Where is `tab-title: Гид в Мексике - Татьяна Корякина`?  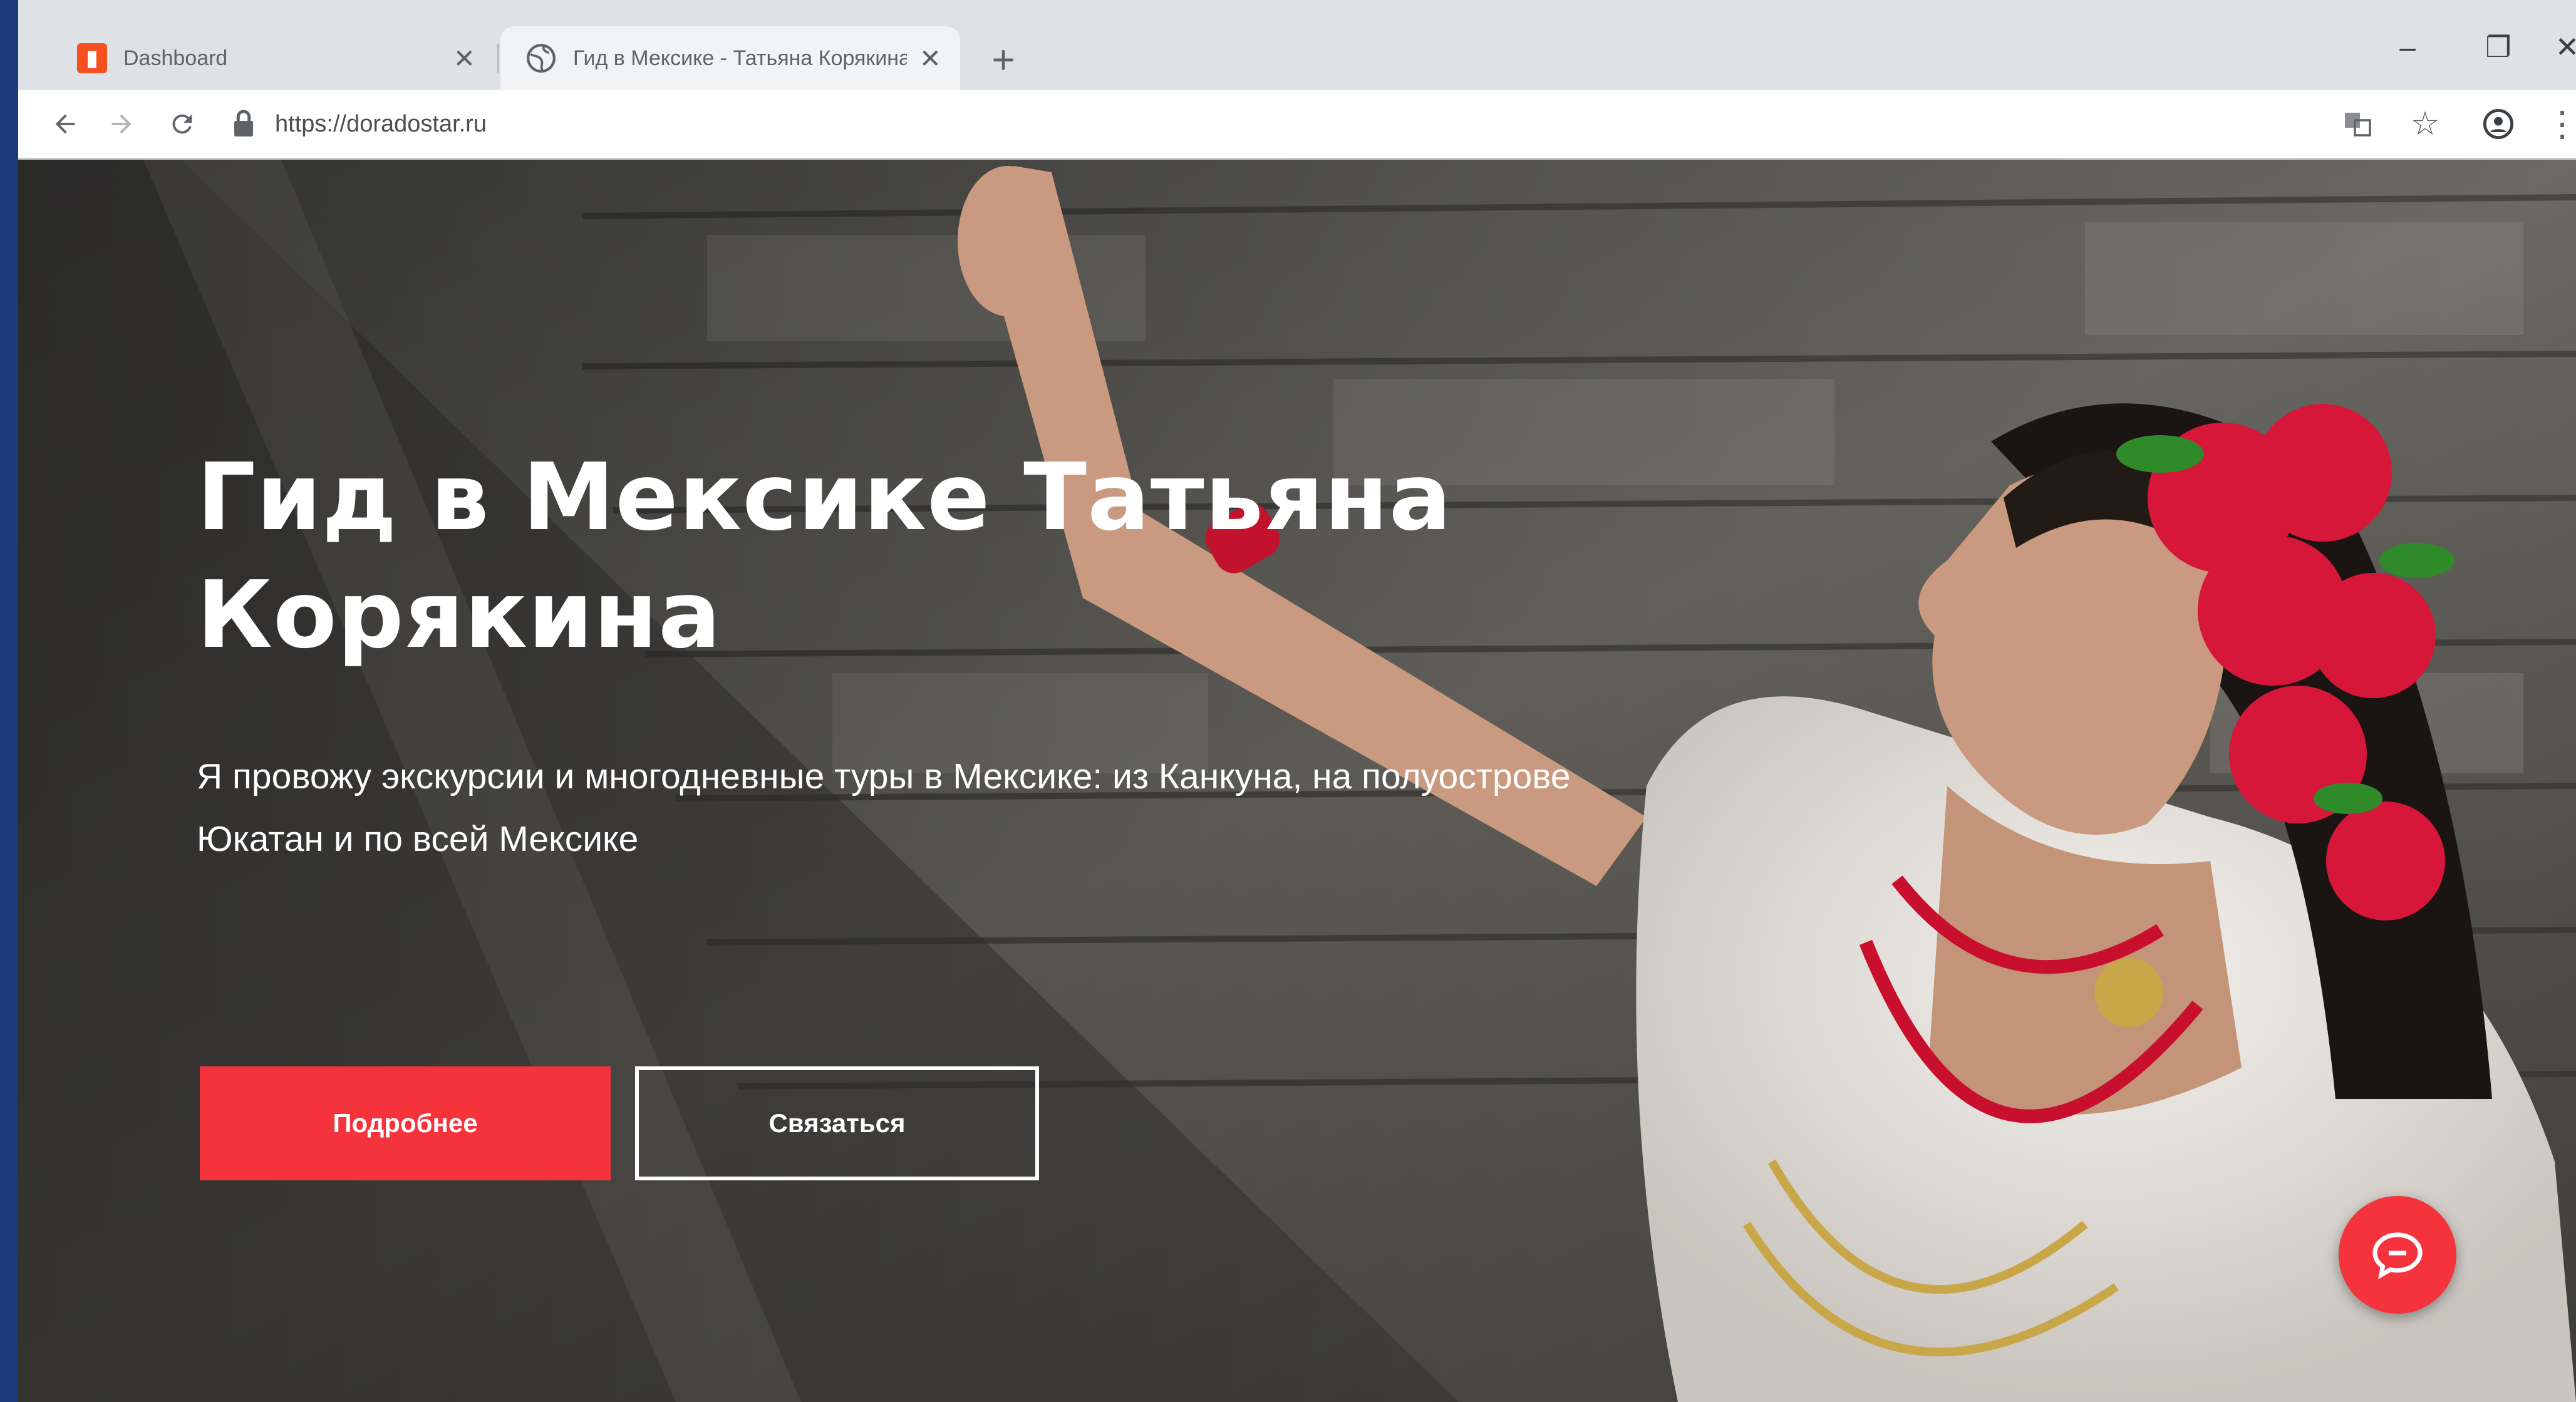
tab-title: Гид в Мексике - Татьяна Корякина is located at coordinates (740, 58).